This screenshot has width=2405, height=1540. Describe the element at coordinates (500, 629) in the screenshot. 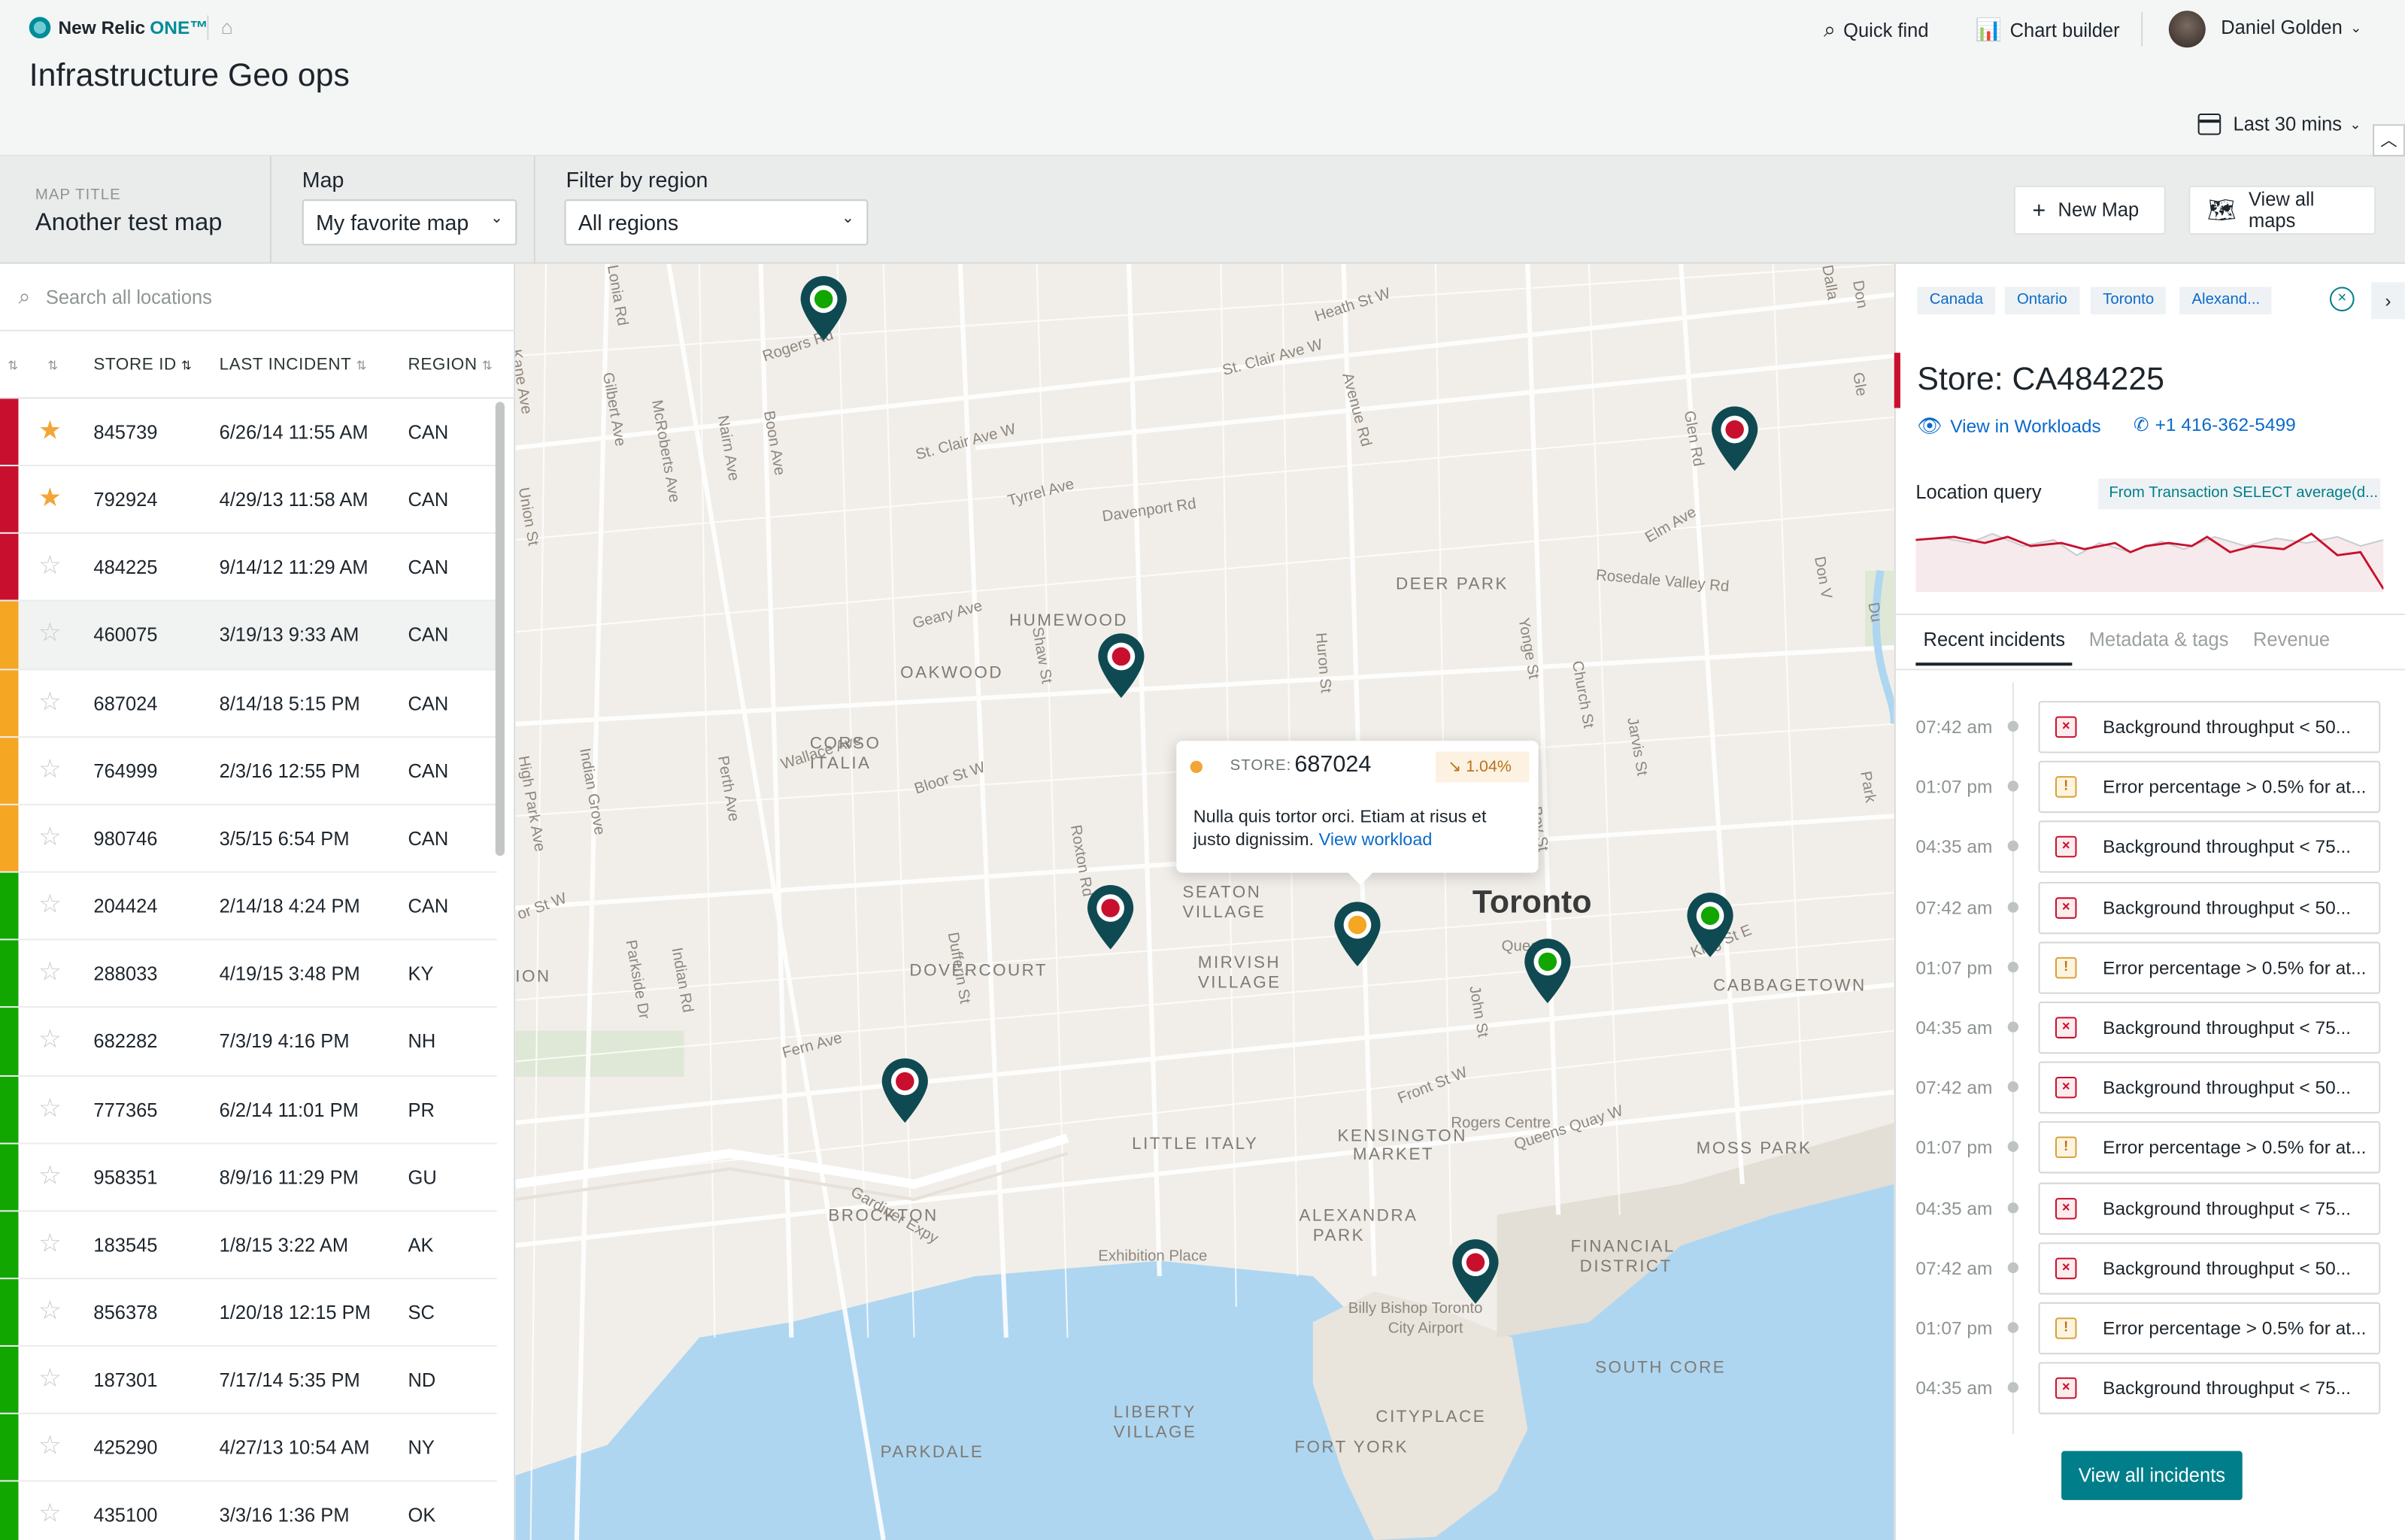

I see `scrollbar` at that location.